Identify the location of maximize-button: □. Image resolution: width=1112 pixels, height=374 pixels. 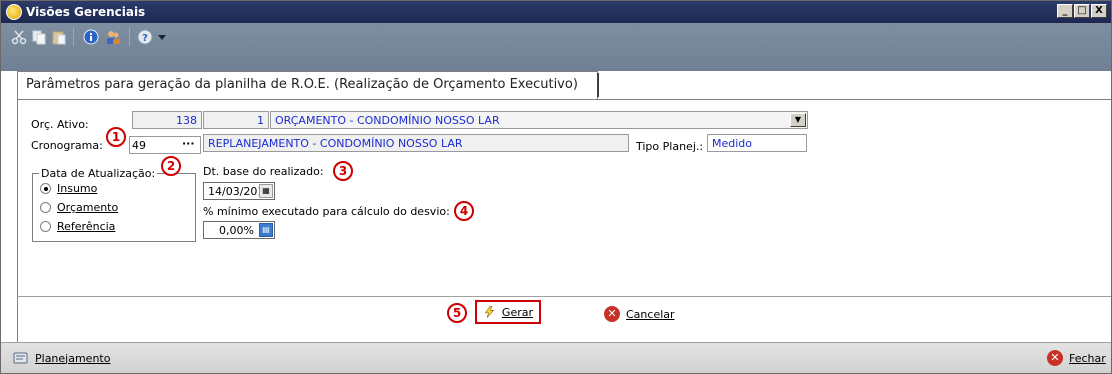
(1082, 11).